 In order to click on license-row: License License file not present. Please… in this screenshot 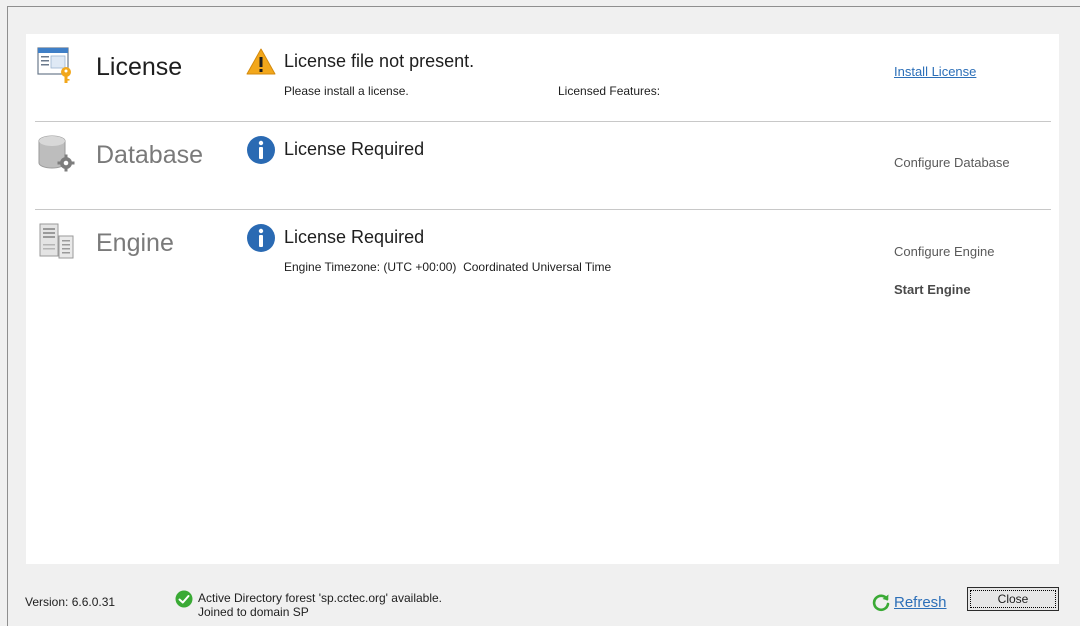, I will do `click(542, 78)`.